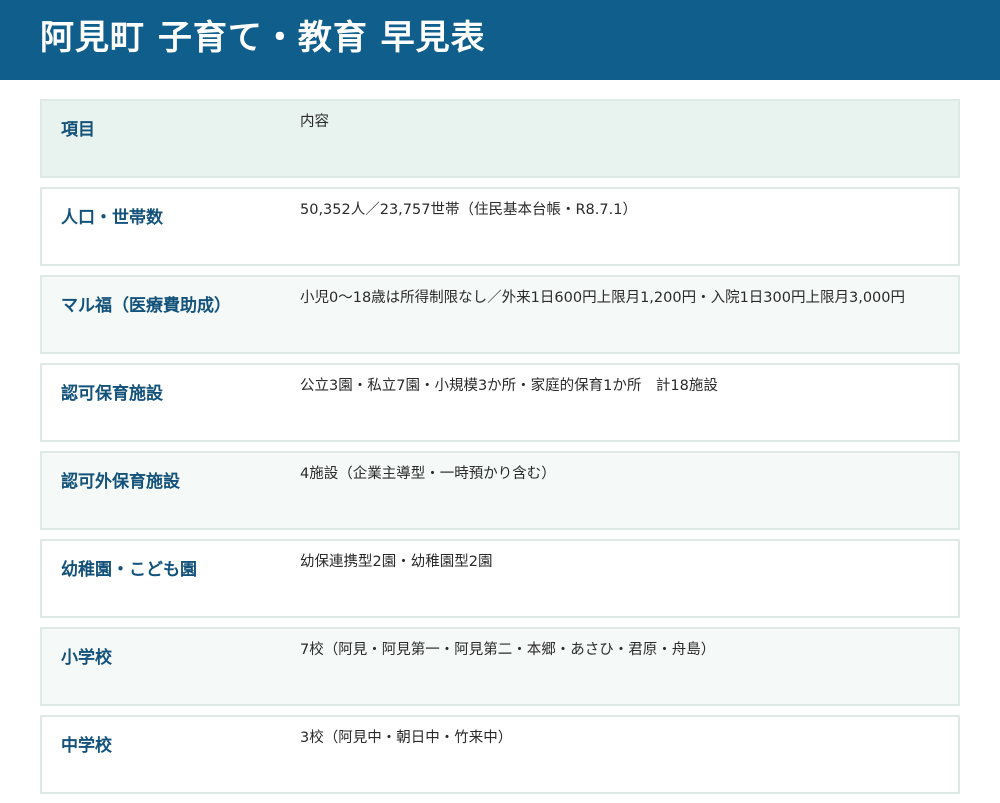 This screenshot has width=1000, height=803. What do you see at coordinates (500, 754) in the screenshot?
I see `table-row-junior-high: 中学校 3校（阿見中・朝日中・竹来中）` at bounding box center [500, 754].